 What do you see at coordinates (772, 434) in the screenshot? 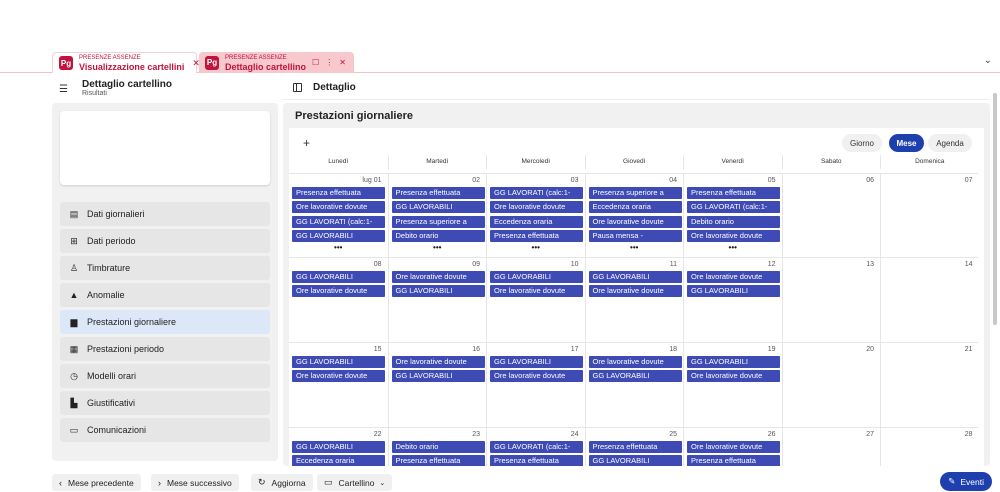
I see `day-number: 26` at bounding box center [772, 434].